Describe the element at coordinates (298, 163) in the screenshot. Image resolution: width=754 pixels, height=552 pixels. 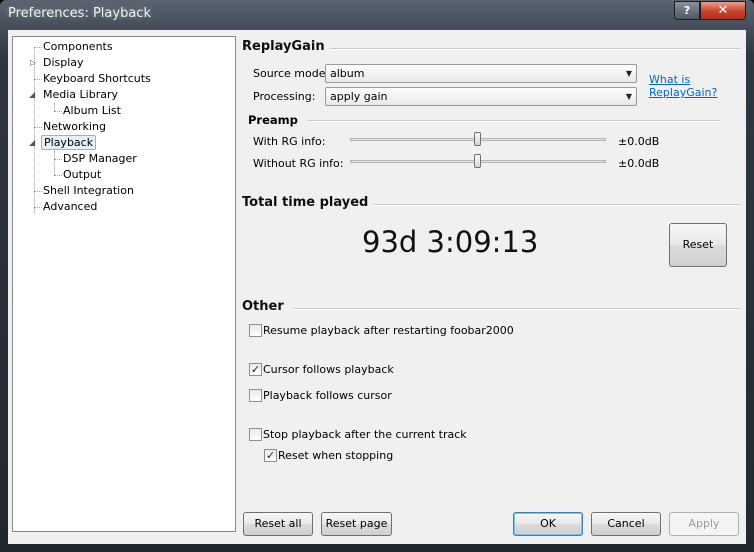
I see `without-rg-label: Without RG info:` at that location.